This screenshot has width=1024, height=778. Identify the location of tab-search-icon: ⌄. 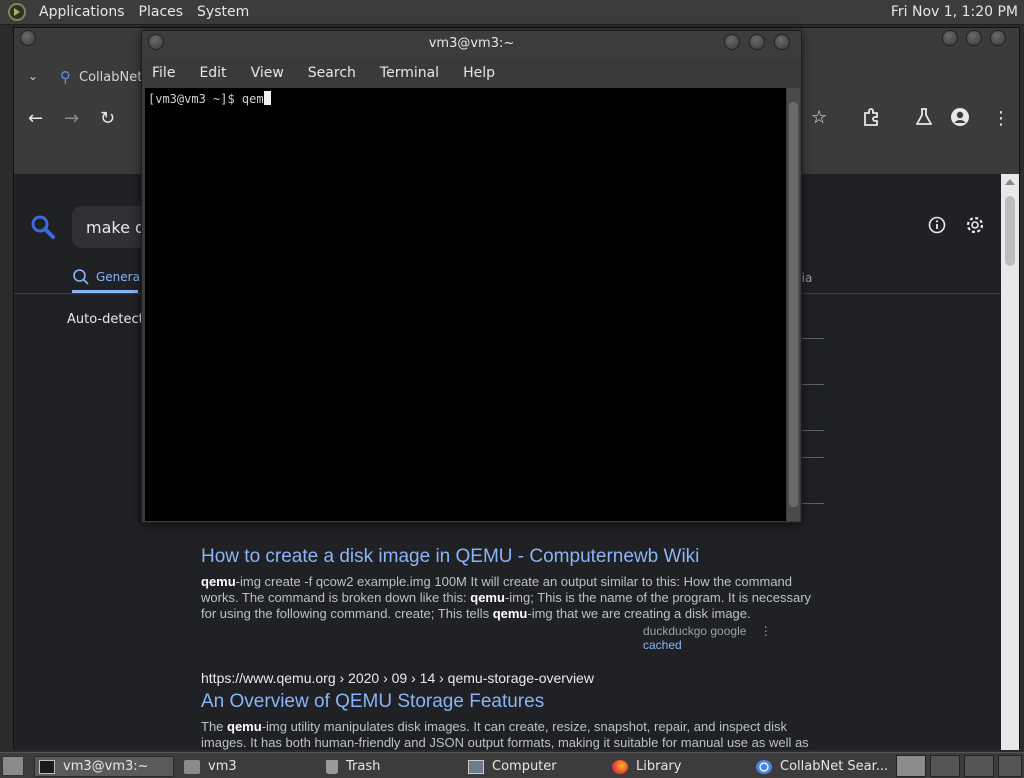
(33, 76).